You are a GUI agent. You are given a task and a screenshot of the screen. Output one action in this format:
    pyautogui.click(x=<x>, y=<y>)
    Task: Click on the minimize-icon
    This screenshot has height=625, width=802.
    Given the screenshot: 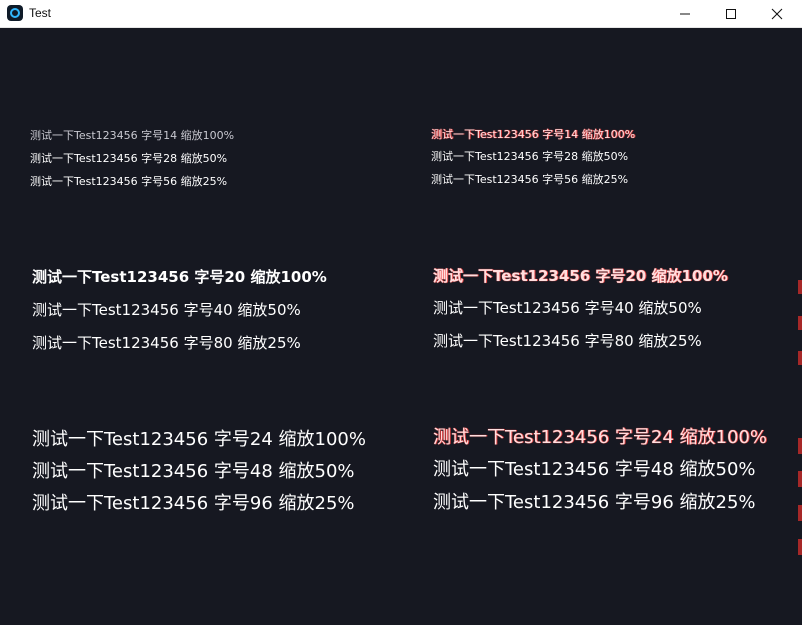 What is the action you would take?
    pyautogui.click(x=685, y=14)
    